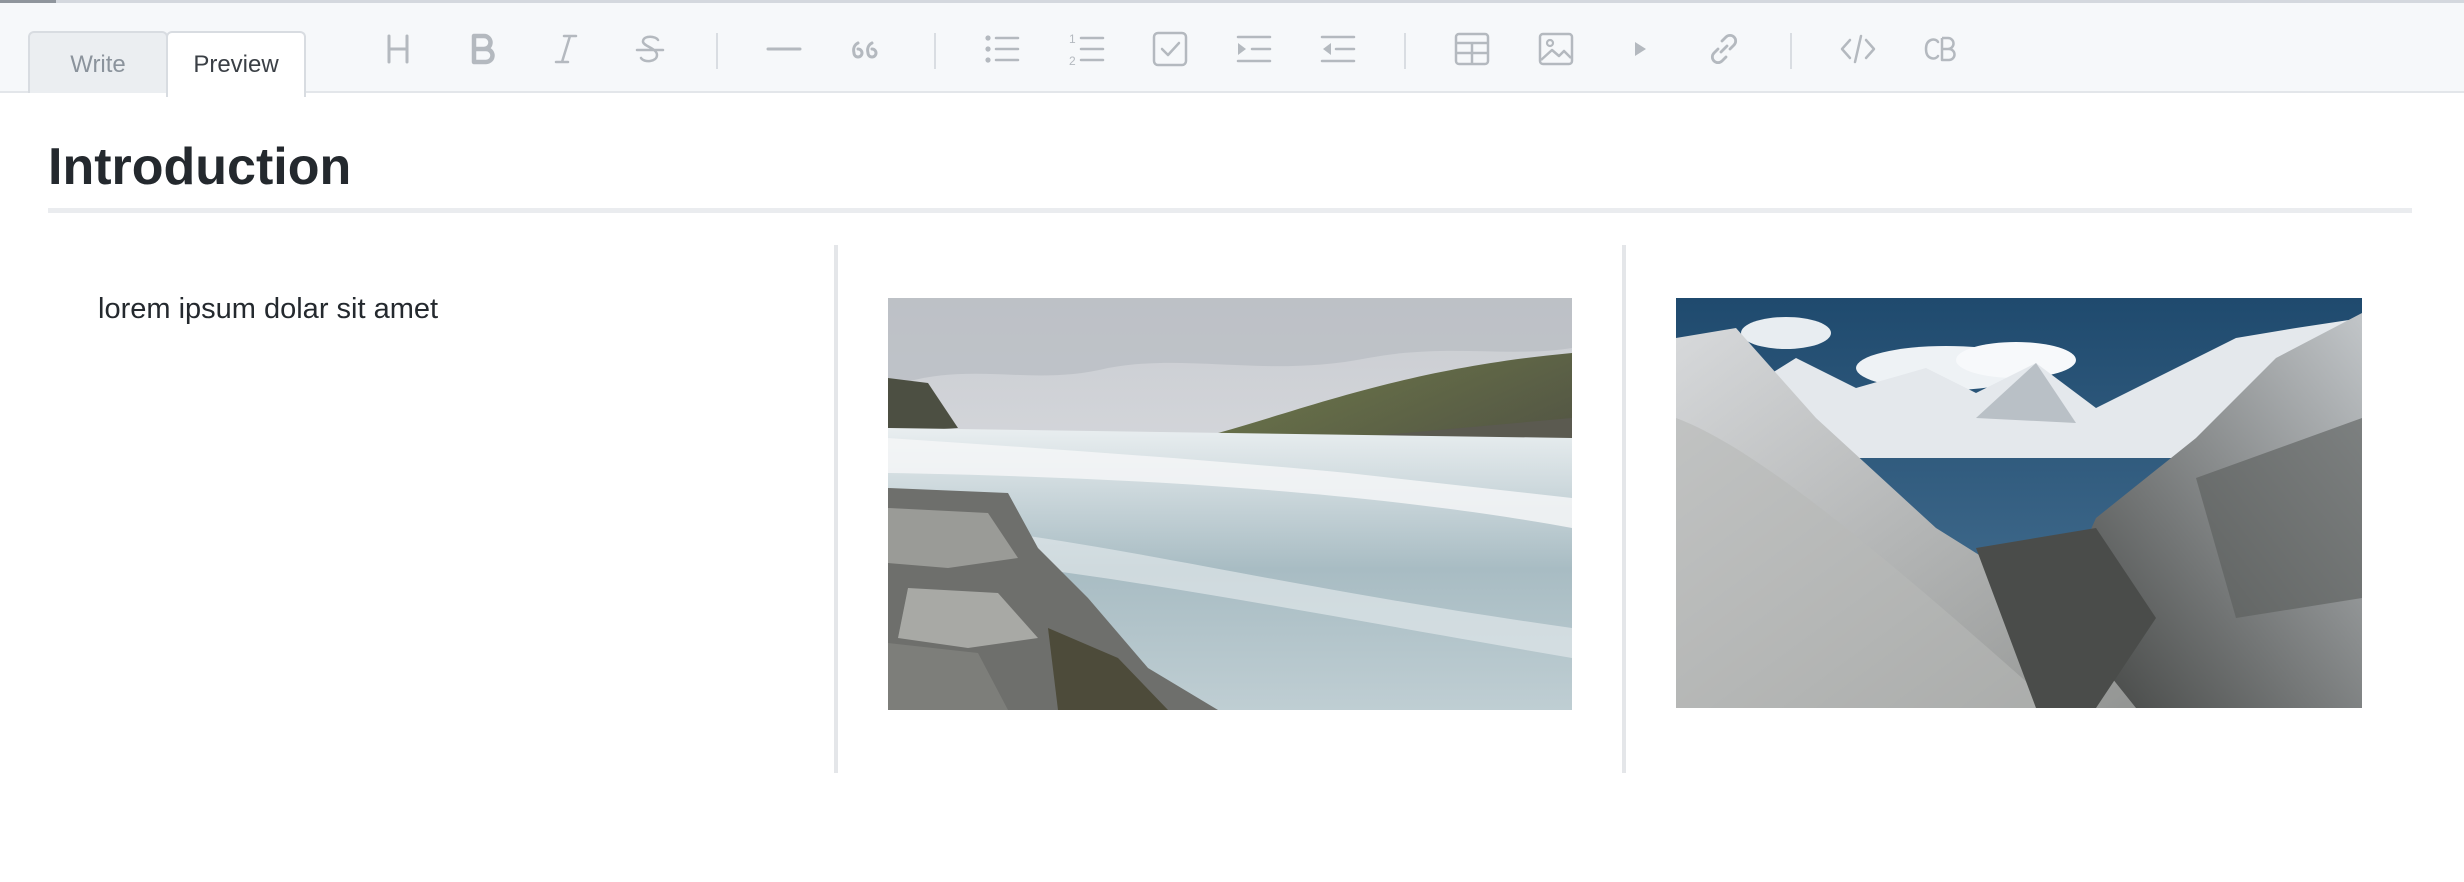 This screenshot has height=882, width=2464. I want to click on waterfall-photo, so click(1230, 504).